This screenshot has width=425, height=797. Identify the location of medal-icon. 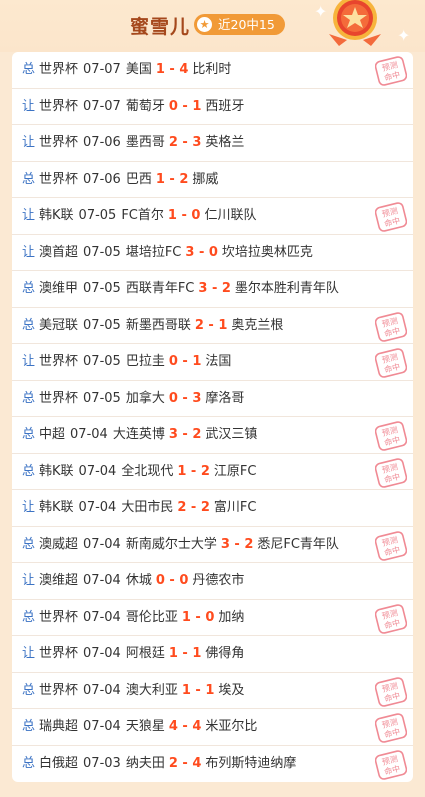
(355, 23).